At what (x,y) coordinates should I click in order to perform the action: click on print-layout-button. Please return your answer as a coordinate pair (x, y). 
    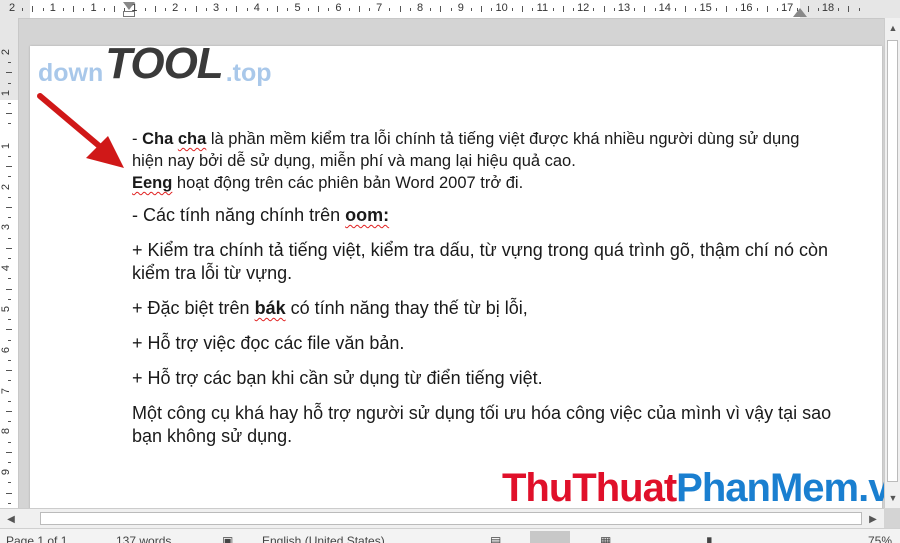
    Looking at the image, I should click on (550, 537).